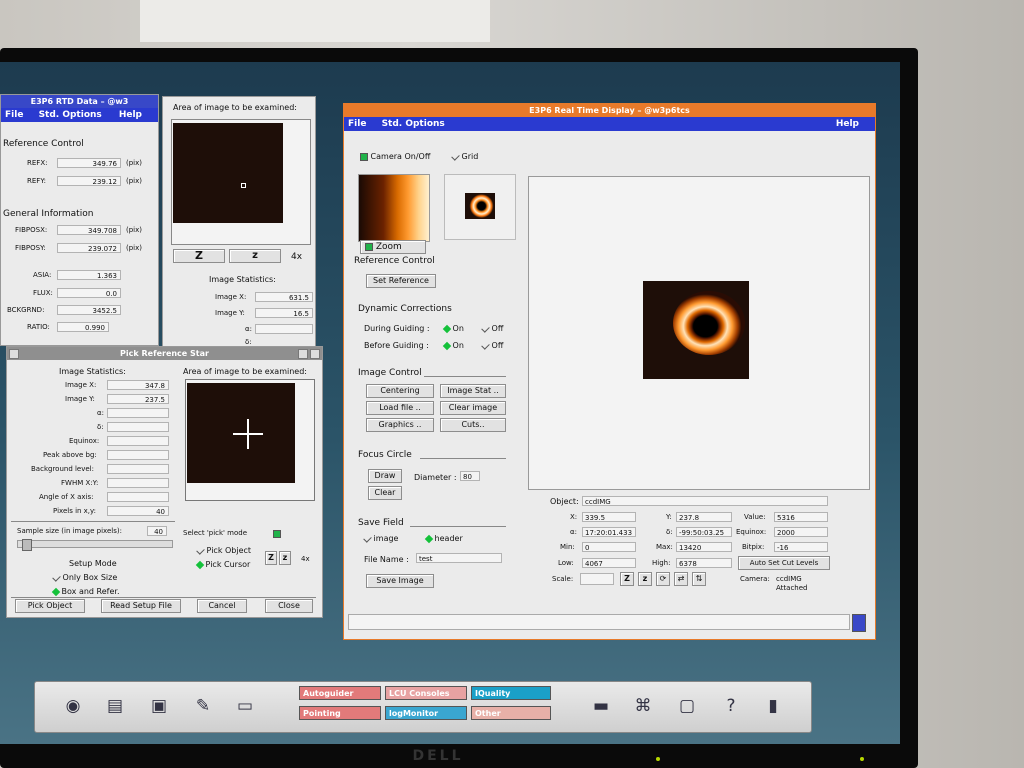 This screenshot has height=768, width=1024. Describe the element at coordinates (511, 713) in the screenshot. I see `other-button: Other` at that location.